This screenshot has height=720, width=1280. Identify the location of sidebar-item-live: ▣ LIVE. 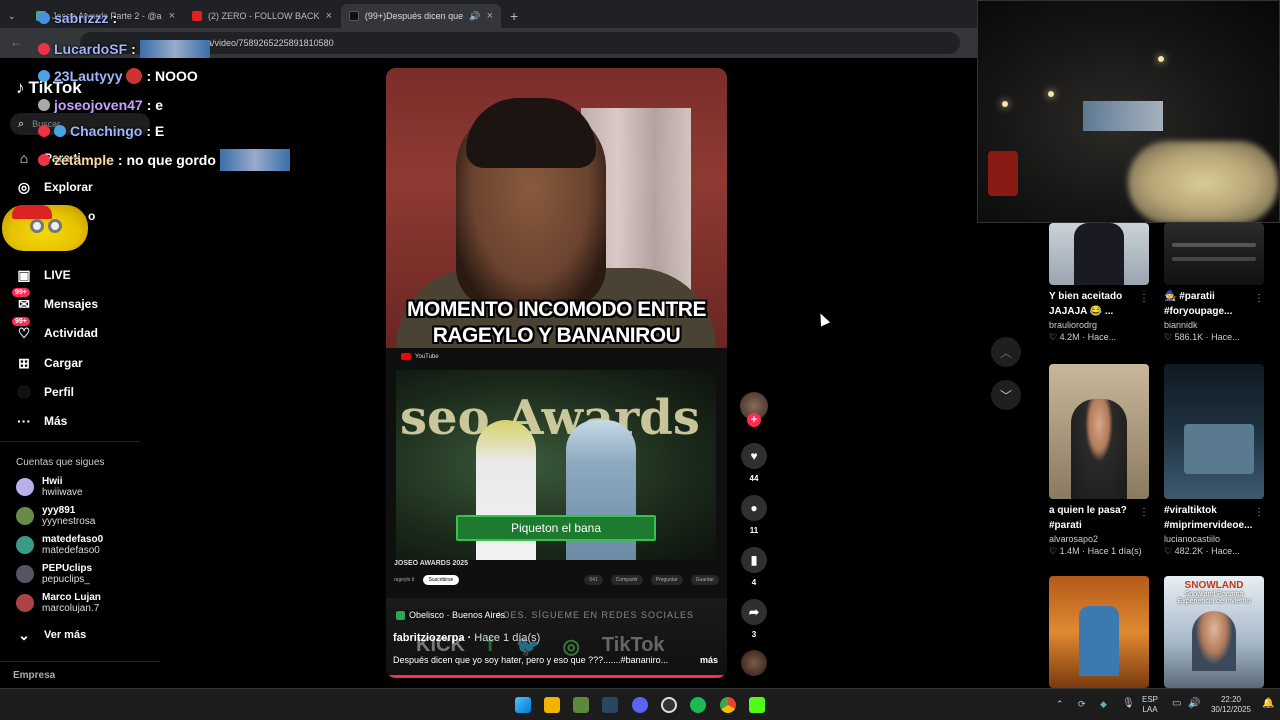
(43, 275).